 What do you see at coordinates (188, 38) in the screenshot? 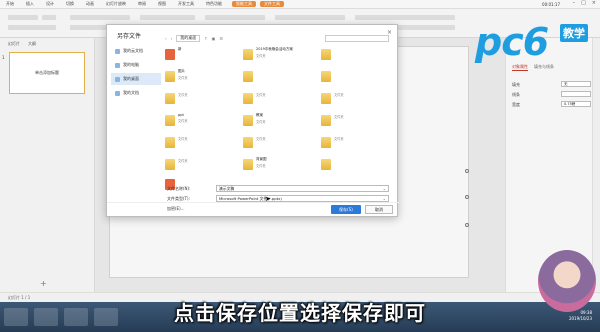
I see `location-select: 我的桌面` at bounding box center [188, 38].